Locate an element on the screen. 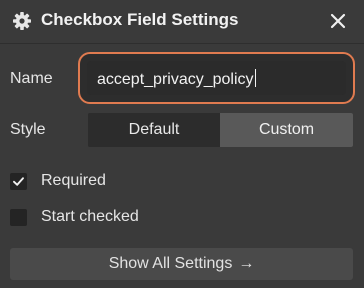 This screenshot has width=364, height=288. style-label: Style is located at coordinates (28, 129).